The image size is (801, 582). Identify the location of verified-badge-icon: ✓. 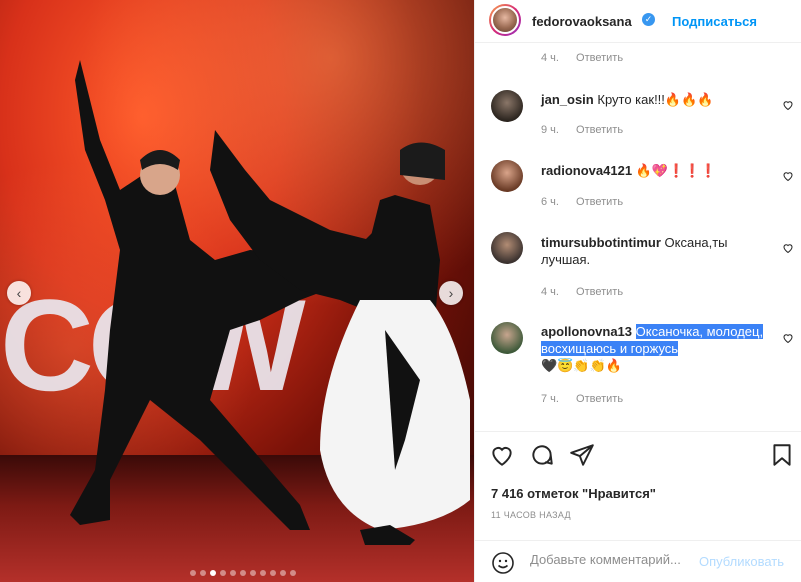
(648, 19).